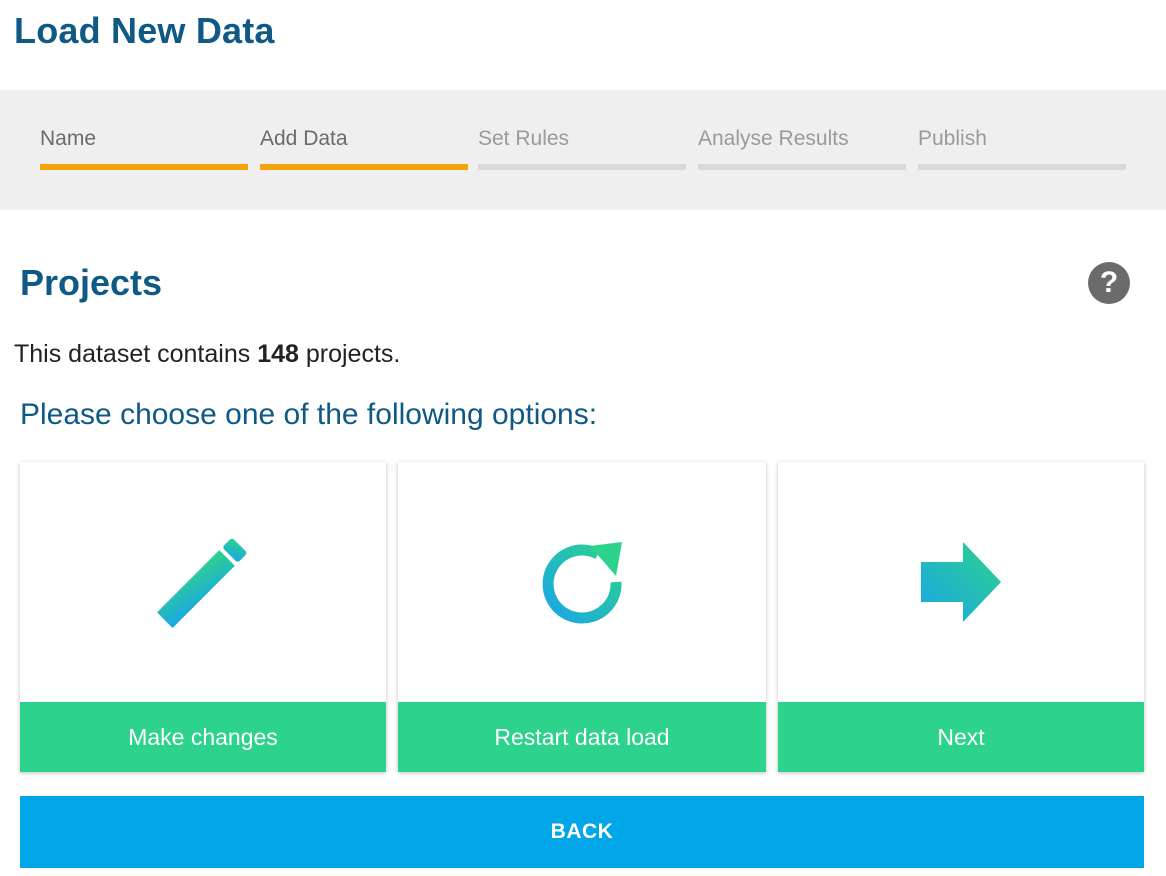  I want to click on step-label: Set Rules, so click(524, 138).